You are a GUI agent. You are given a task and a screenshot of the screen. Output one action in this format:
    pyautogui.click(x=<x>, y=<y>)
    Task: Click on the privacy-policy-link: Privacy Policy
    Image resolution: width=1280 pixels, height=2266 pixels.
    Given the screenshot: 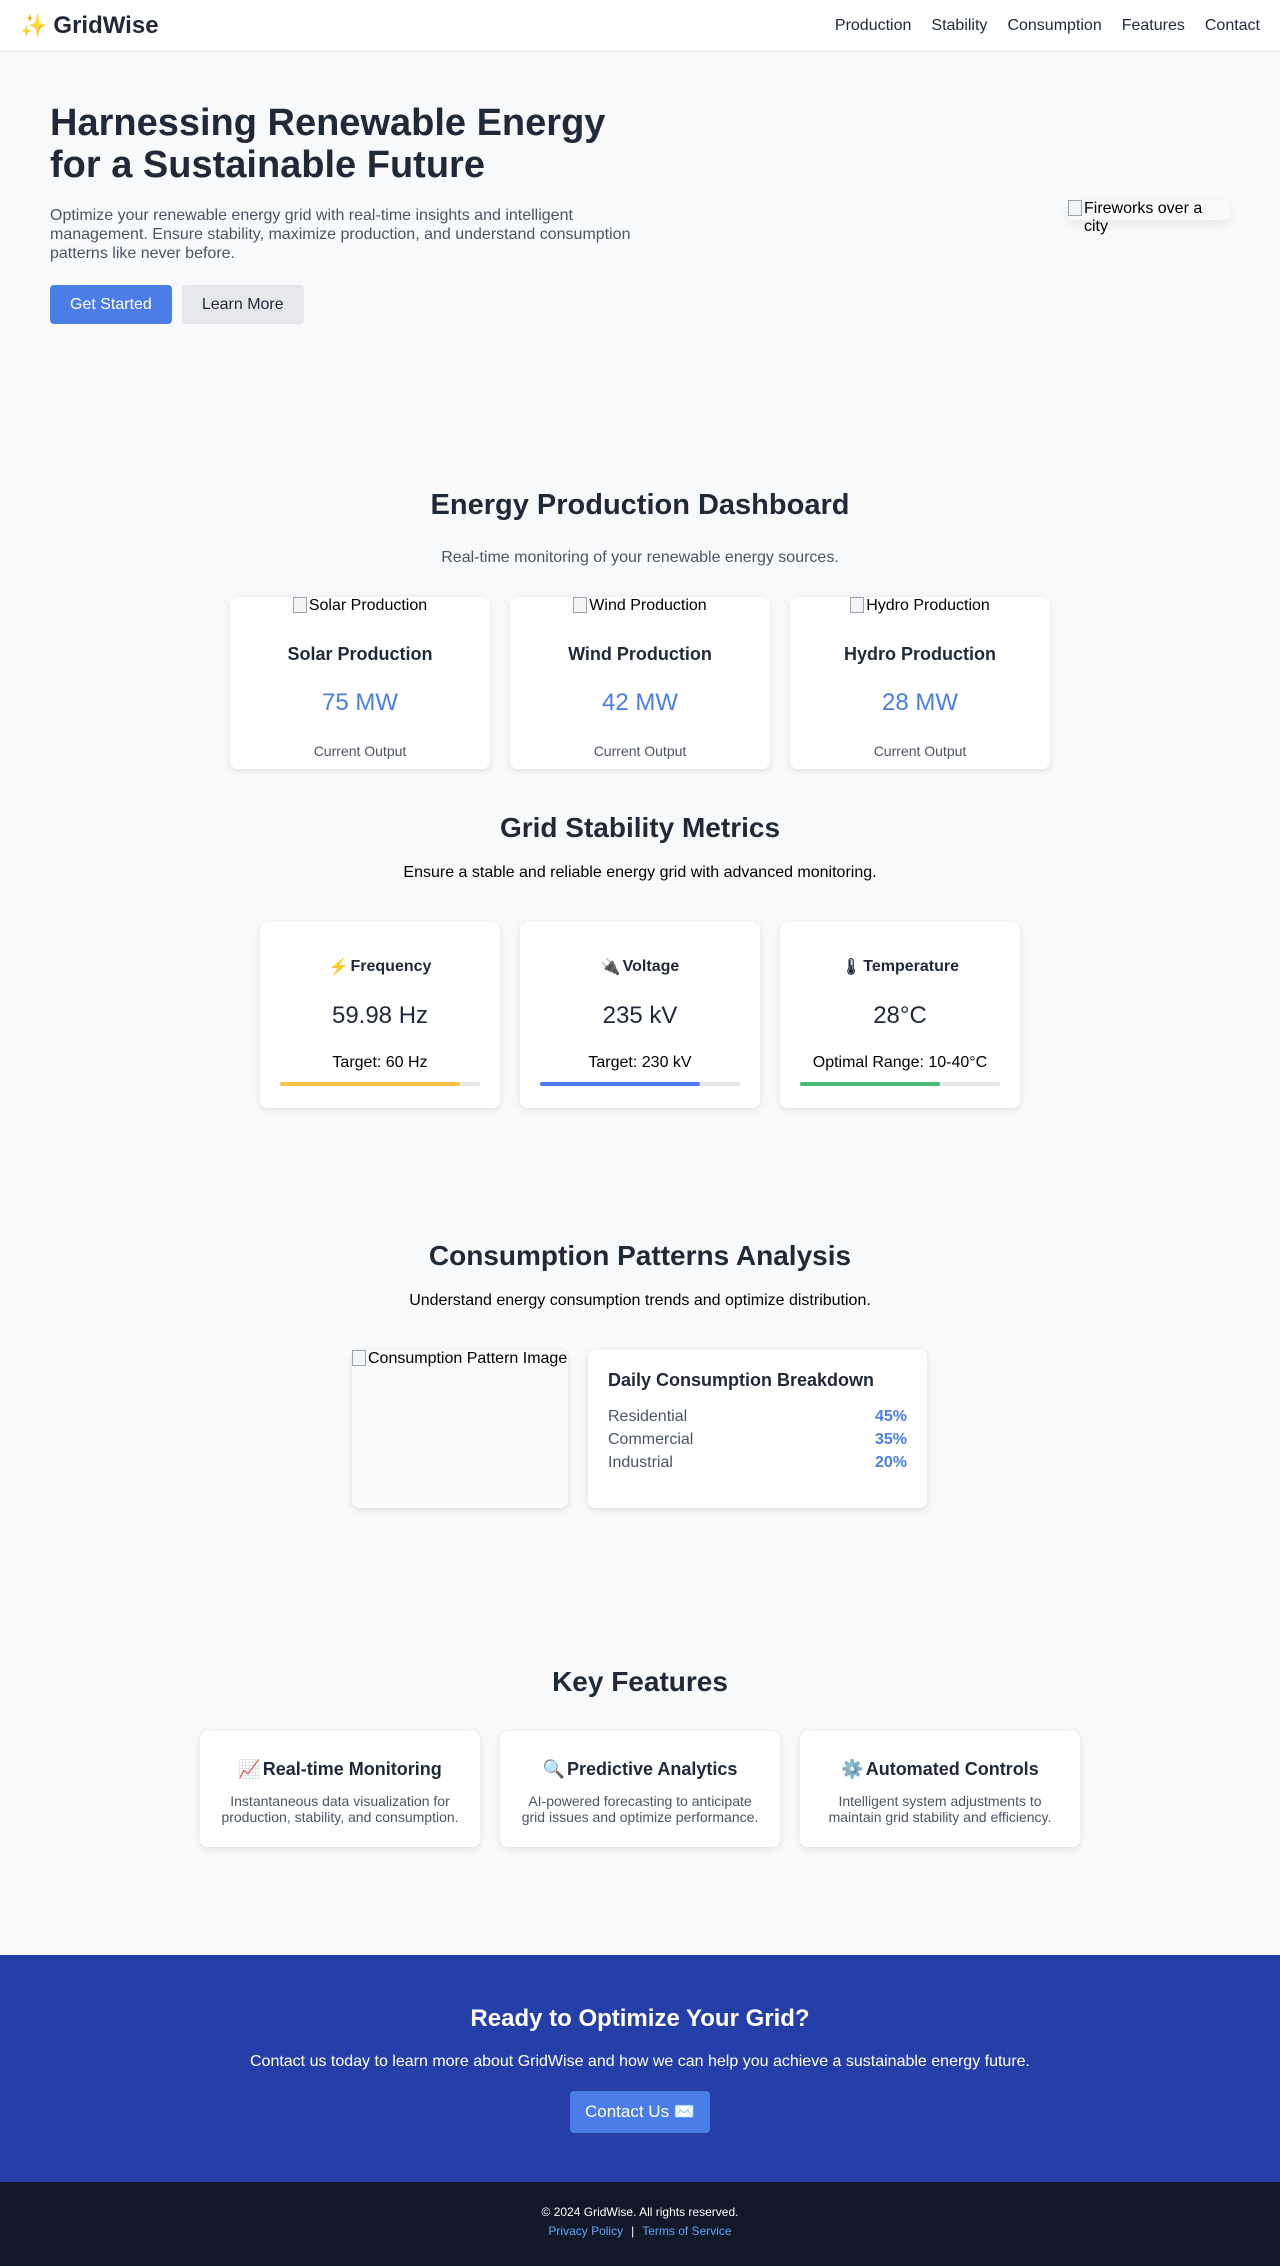 What is the action you would take?
    pyautogui.click(x=585, y=2231)
    